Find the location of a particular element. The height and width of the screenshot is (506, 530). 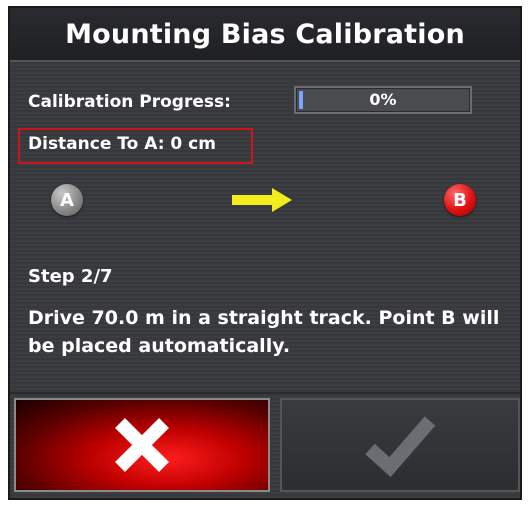

point-a-icon: A is located at coordinates (67, 200).